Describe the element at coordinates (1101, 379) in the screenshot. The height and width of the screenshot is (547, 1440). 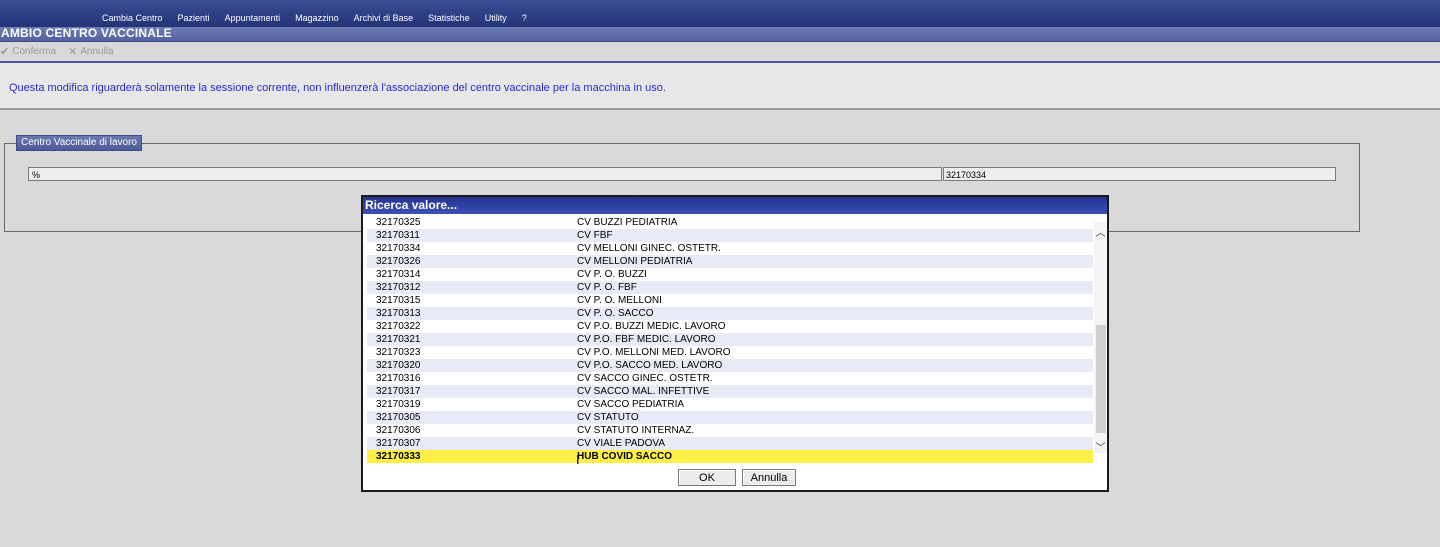
I see `scrollbar-thumb` at that location.